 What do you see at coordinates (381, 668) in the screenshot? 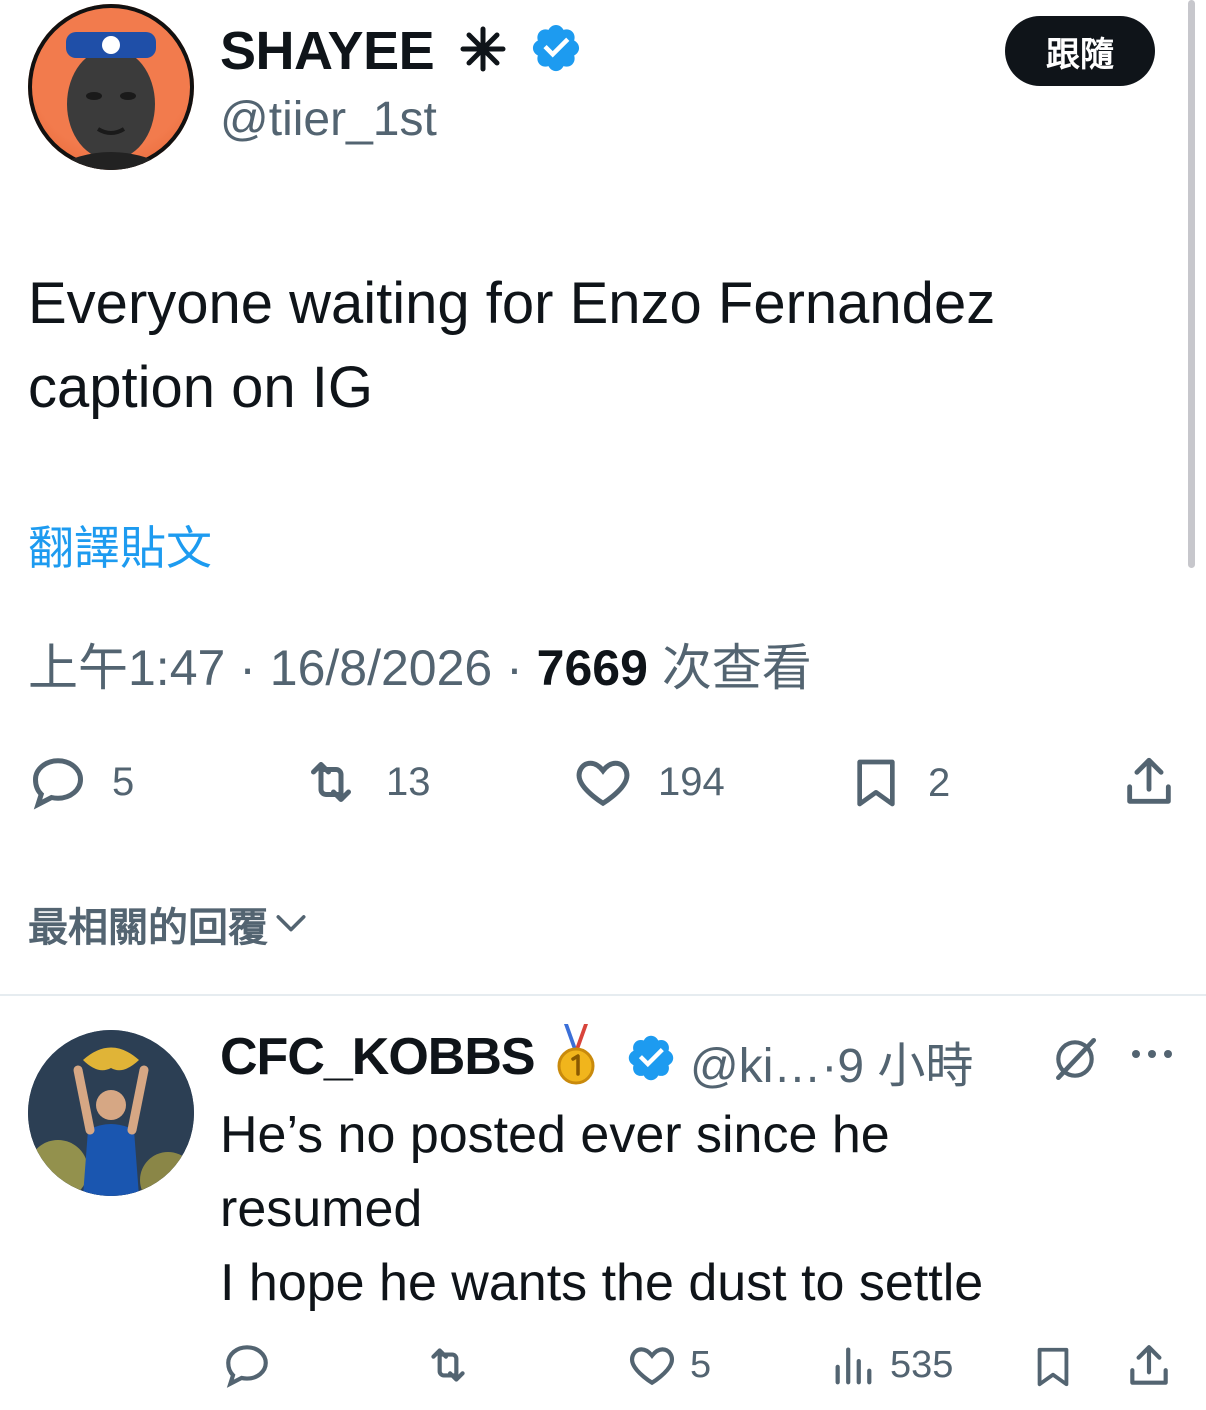
I see `tweet-date: 16/8/2026` at bounding box center [381, 668].